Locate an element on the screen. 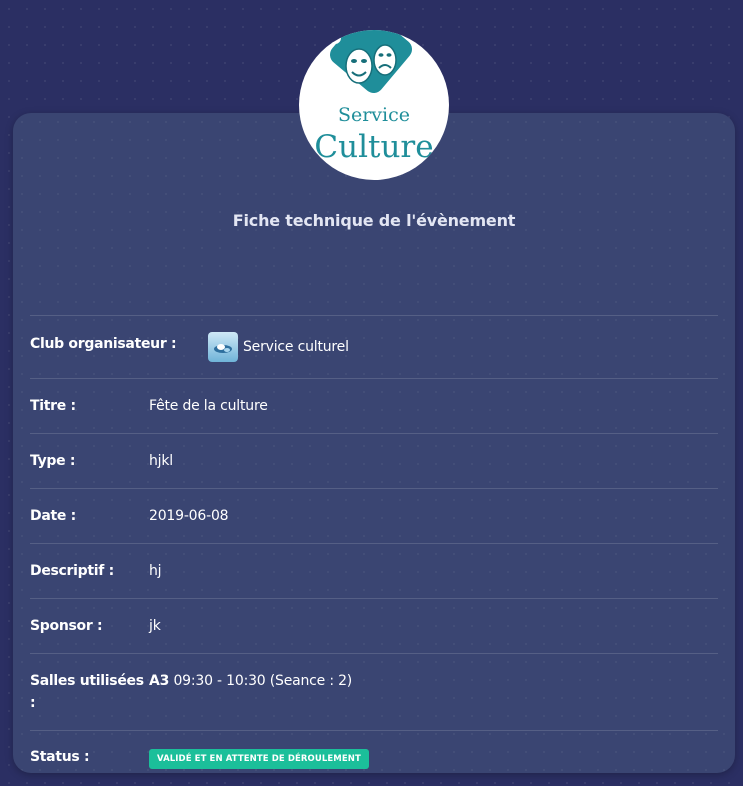  row-club: Club organisateur : Service culturel is located at coordinates (374, 346).